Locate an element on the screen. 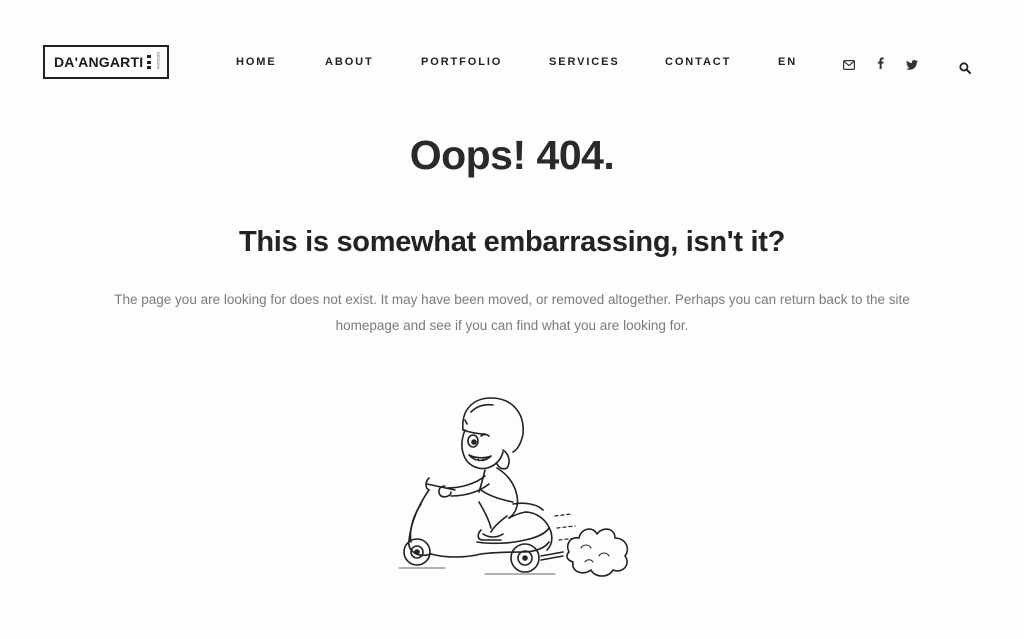 This screenshot has height=639, width=1024. logo-text: DA'ANGARTI is located at coordinates (99, 62).